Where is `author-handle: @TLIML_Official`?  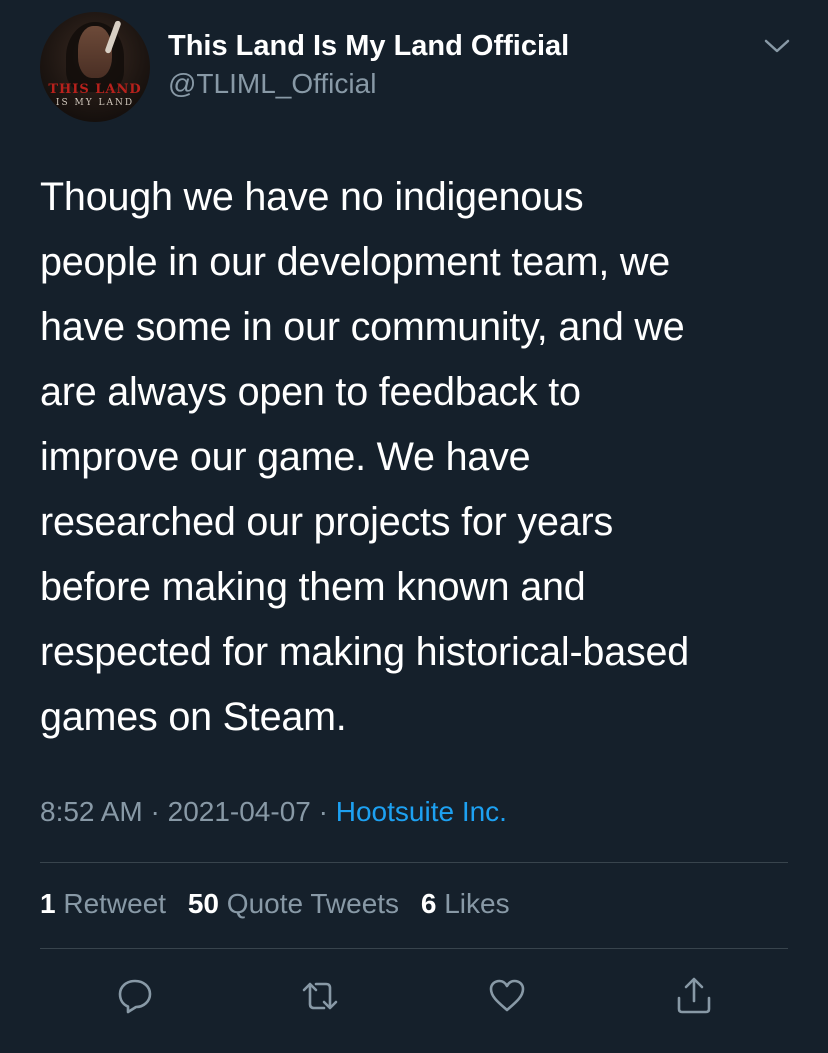
author-handle: @TLIML_Official is located at coordinates (272, 84).